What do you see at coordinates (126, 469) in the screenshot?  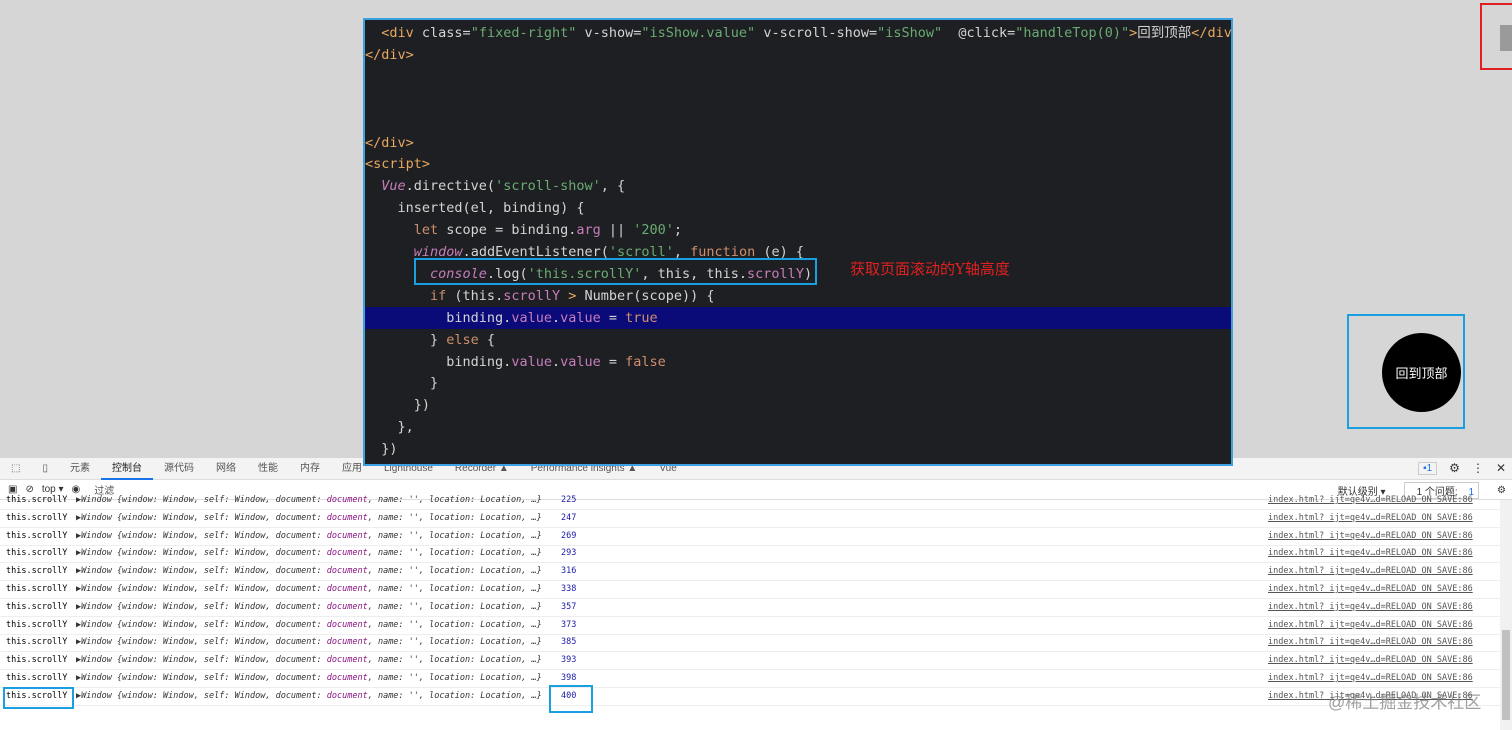 I see `devtools-tab: 控制台` at bounding box center [126, 469].